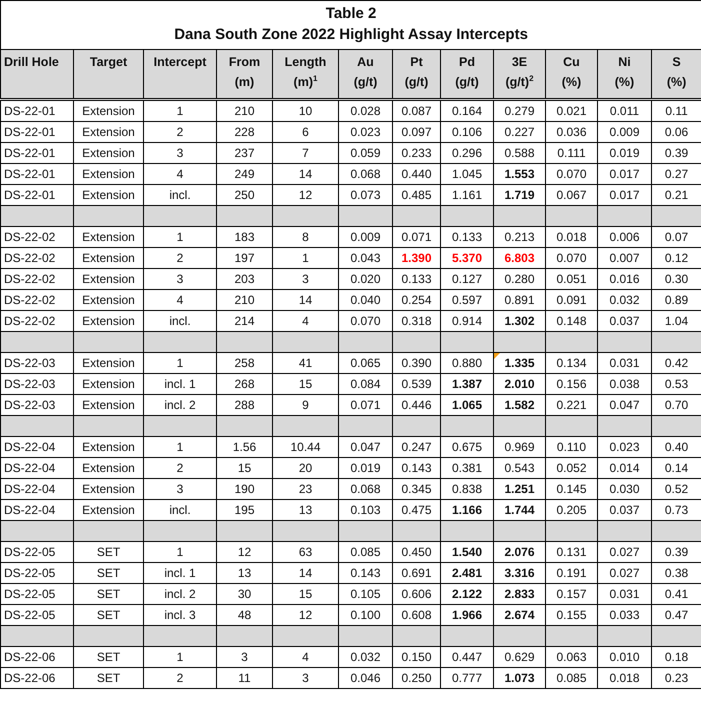  Describe the element at coordinates (467, 447) in the screenshot. I see `table-cell: 0.675` at that location.